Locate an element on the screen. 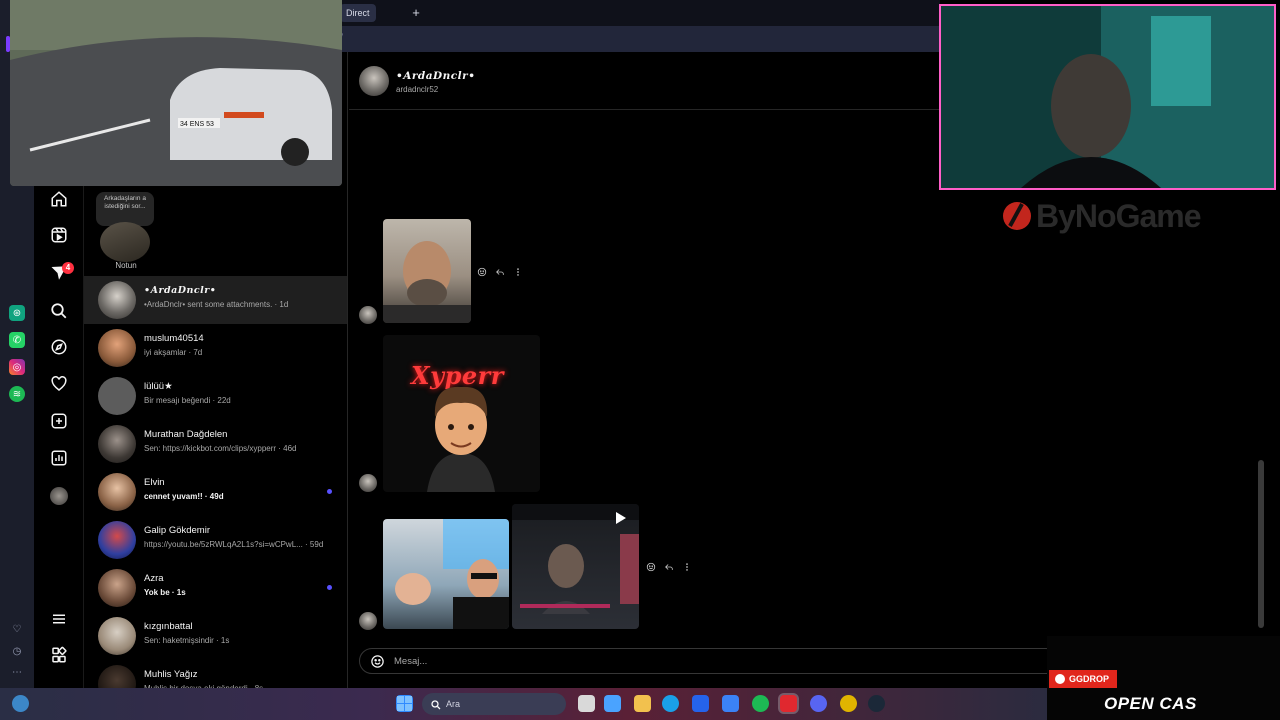 This screenshot has height=720, width=1280. explore-icon is located at coordinates (59, 347).